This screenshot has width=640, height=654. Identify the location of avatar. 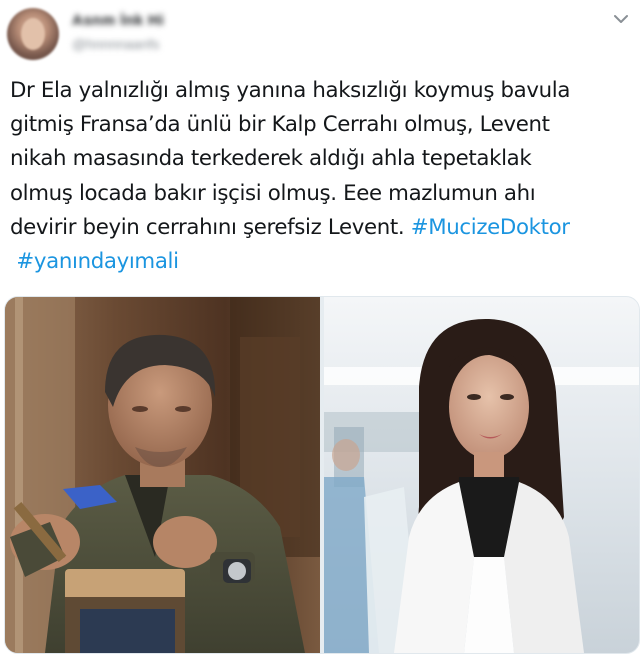
(33, 34).